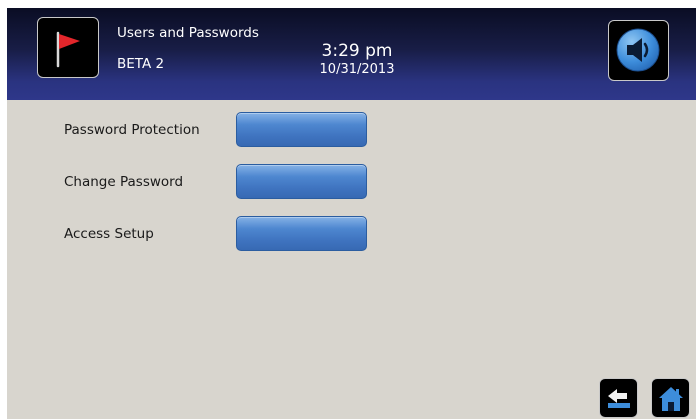  I want to click on back-button, so click(618, 398).